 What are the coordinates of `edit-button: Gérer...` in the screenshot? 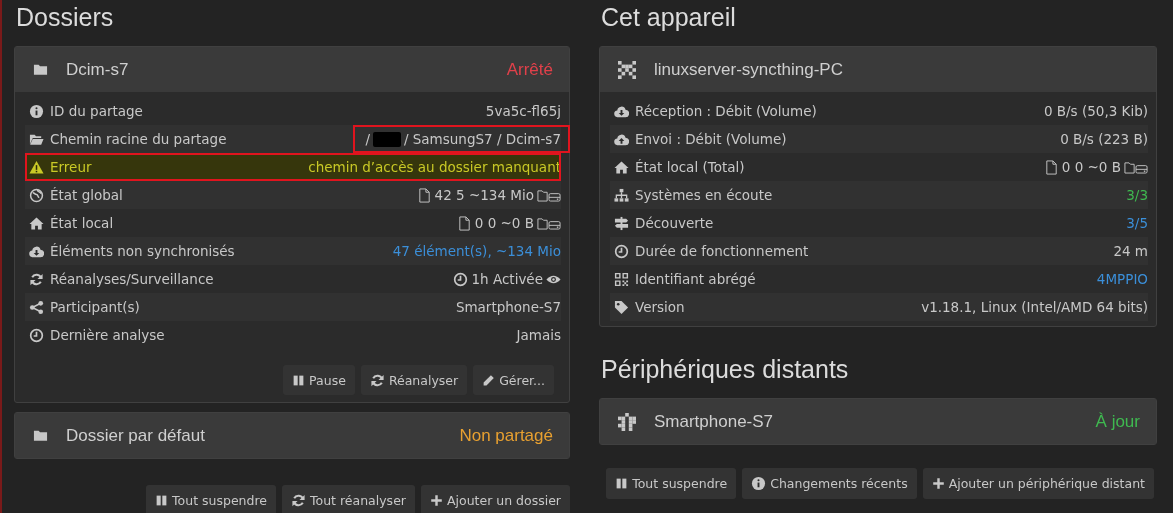 It's located at (513, 380).